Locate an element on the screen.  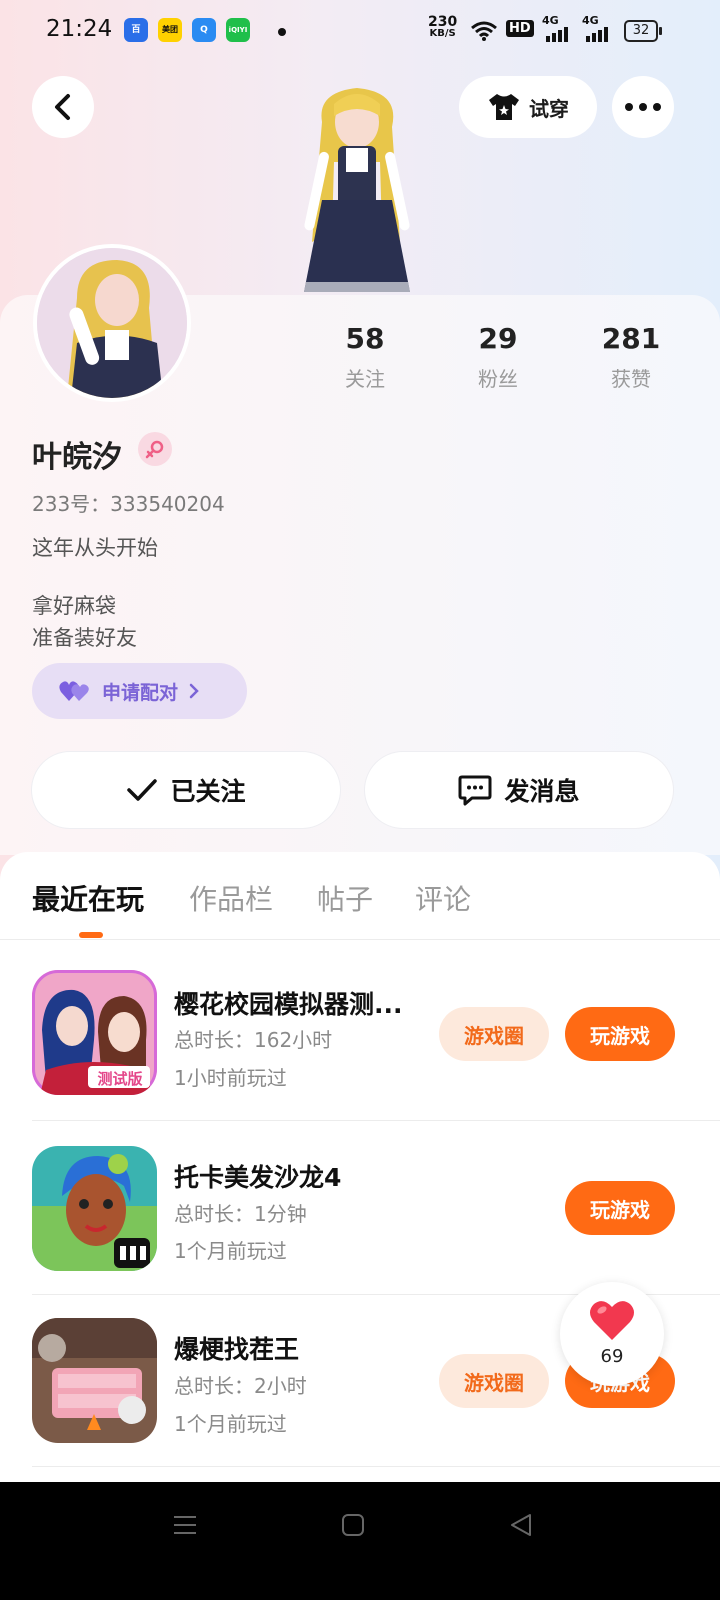
tabs-divider is located at coordinates (360, 939).